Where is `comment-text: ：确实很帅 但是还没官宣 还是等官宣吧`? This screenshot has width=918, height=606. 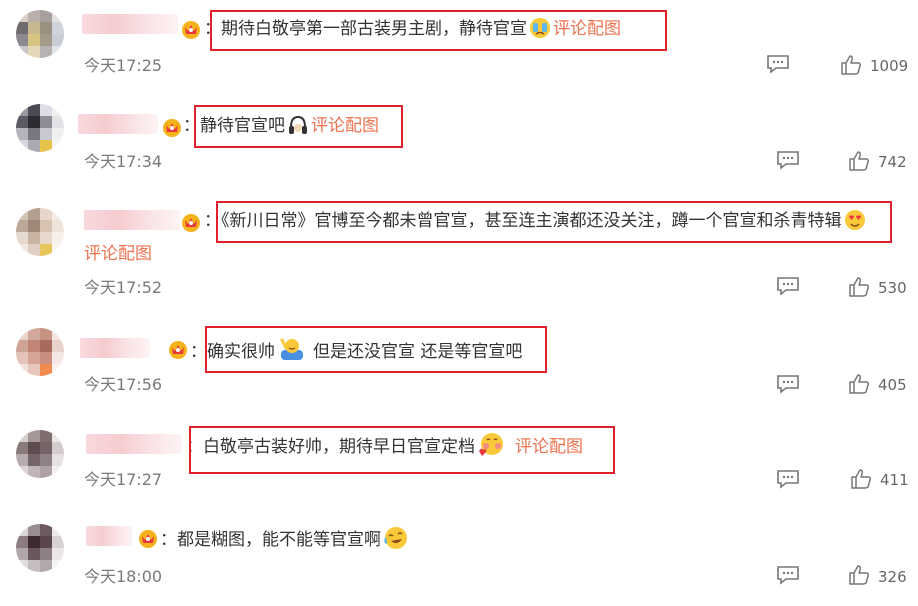 comment-text: ：确实很帅 但是还没官宣 还是等官宣吧 is located at coordinates (356, 350).